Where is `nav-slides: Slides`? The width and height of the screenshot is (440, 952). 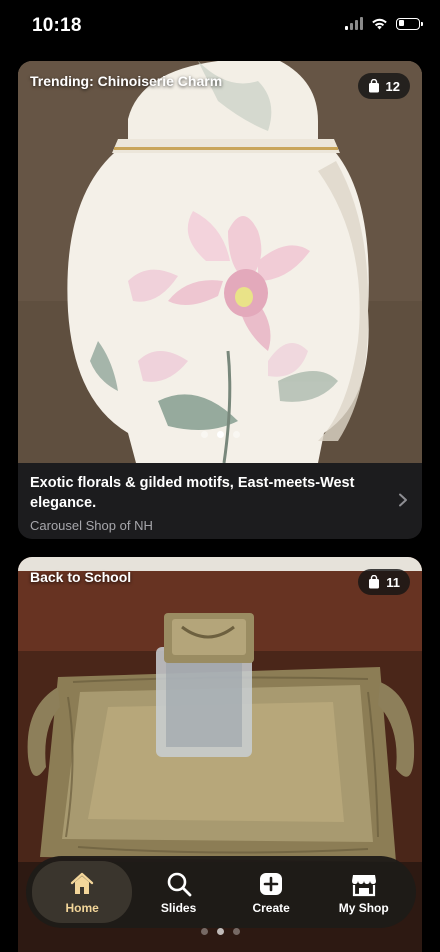
nav-slides: Slides is located at coordinates (178, 892).